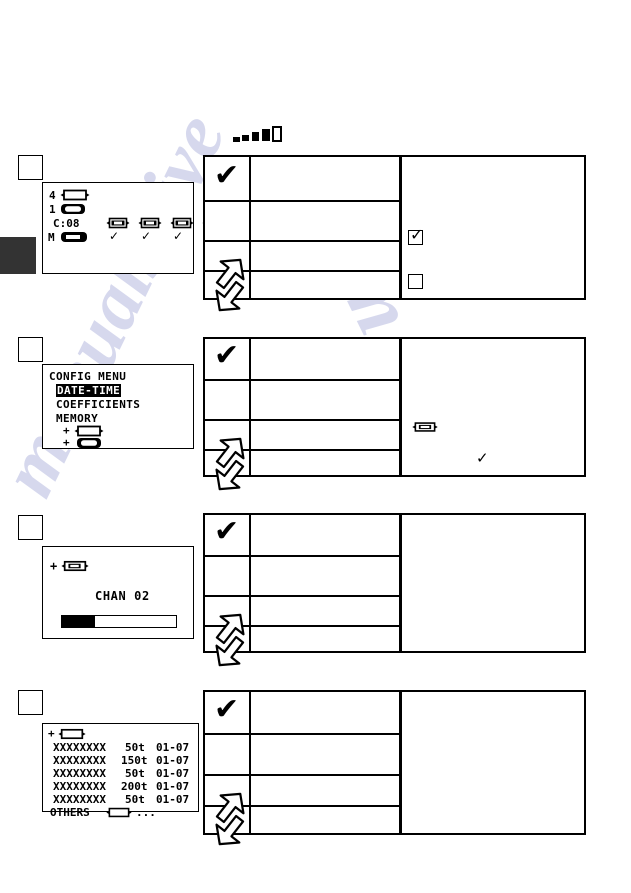 This screenshot has width=631, height=893. What do you see at coordinates (227, 709) in the screenshot?
I see `confirm-check-icon: ✔` at bounding box center [227, 709].